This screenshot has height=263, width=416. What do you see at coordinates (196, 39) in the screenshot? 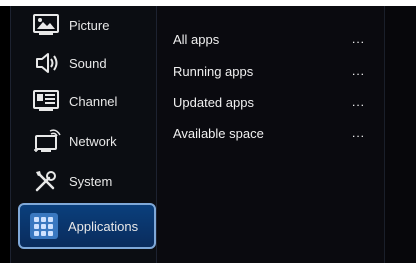
I see `row-label: All apps` at bounding box center [196, 39].